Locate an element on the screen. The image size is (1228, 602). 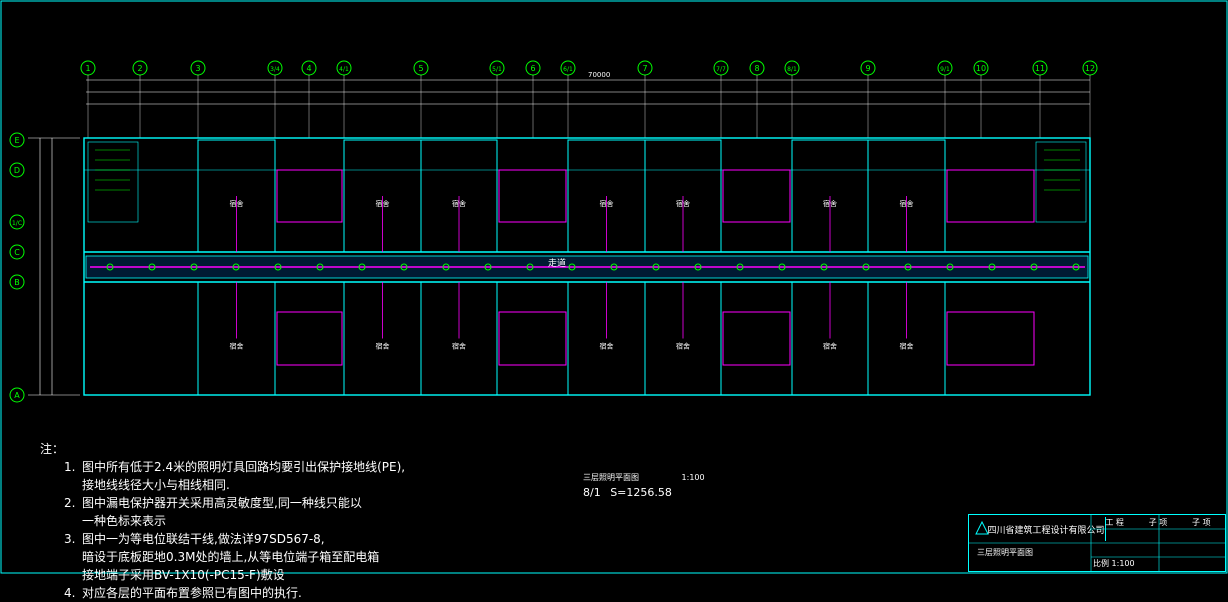
axis-label: 9 is located at coordinates (867, 68).